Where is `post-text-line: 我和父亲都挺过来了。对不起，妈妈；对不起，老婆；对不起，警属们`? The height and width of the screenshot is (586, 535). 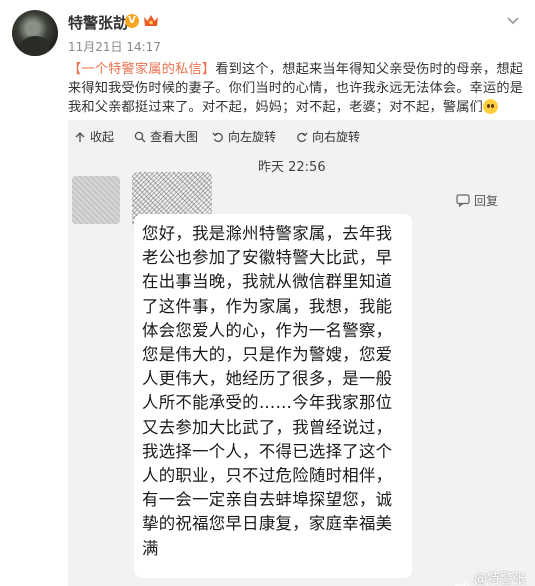 post-text-line: 我和父亲都挺过来了。对不起，妈妈；对不起，老婆；对不起，警属们 is located at coordinates (276, 107).